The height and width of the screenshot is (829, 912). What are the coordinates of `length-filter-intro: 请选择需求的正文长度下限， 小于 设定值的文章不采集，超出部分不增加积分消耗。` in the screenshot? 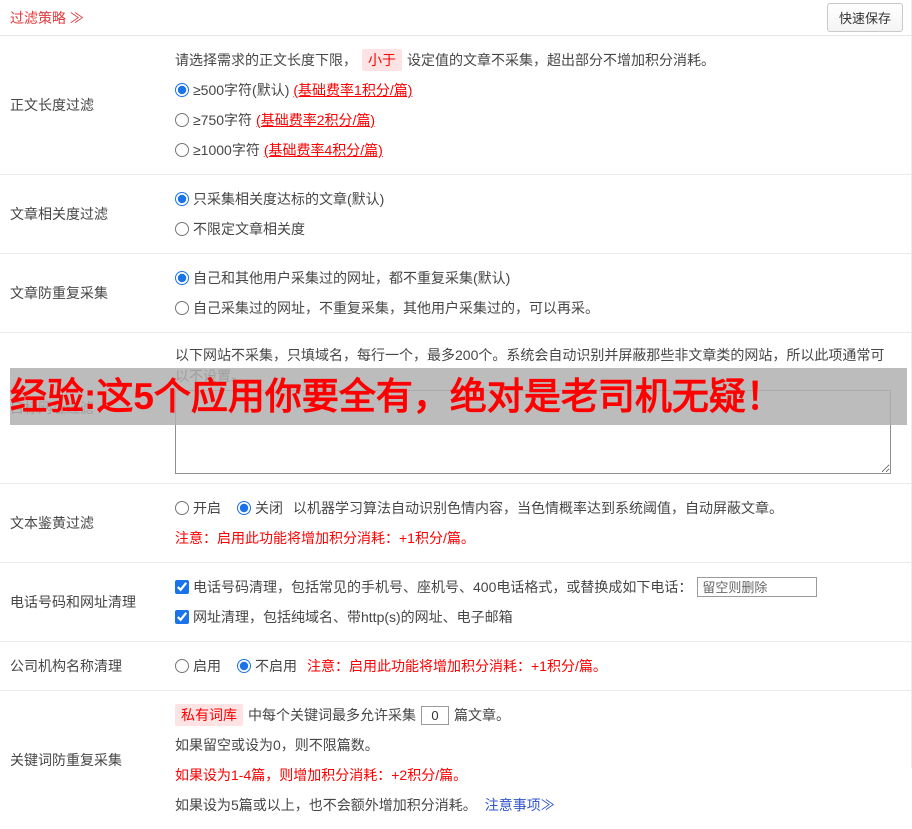 It's located at (538, 60).